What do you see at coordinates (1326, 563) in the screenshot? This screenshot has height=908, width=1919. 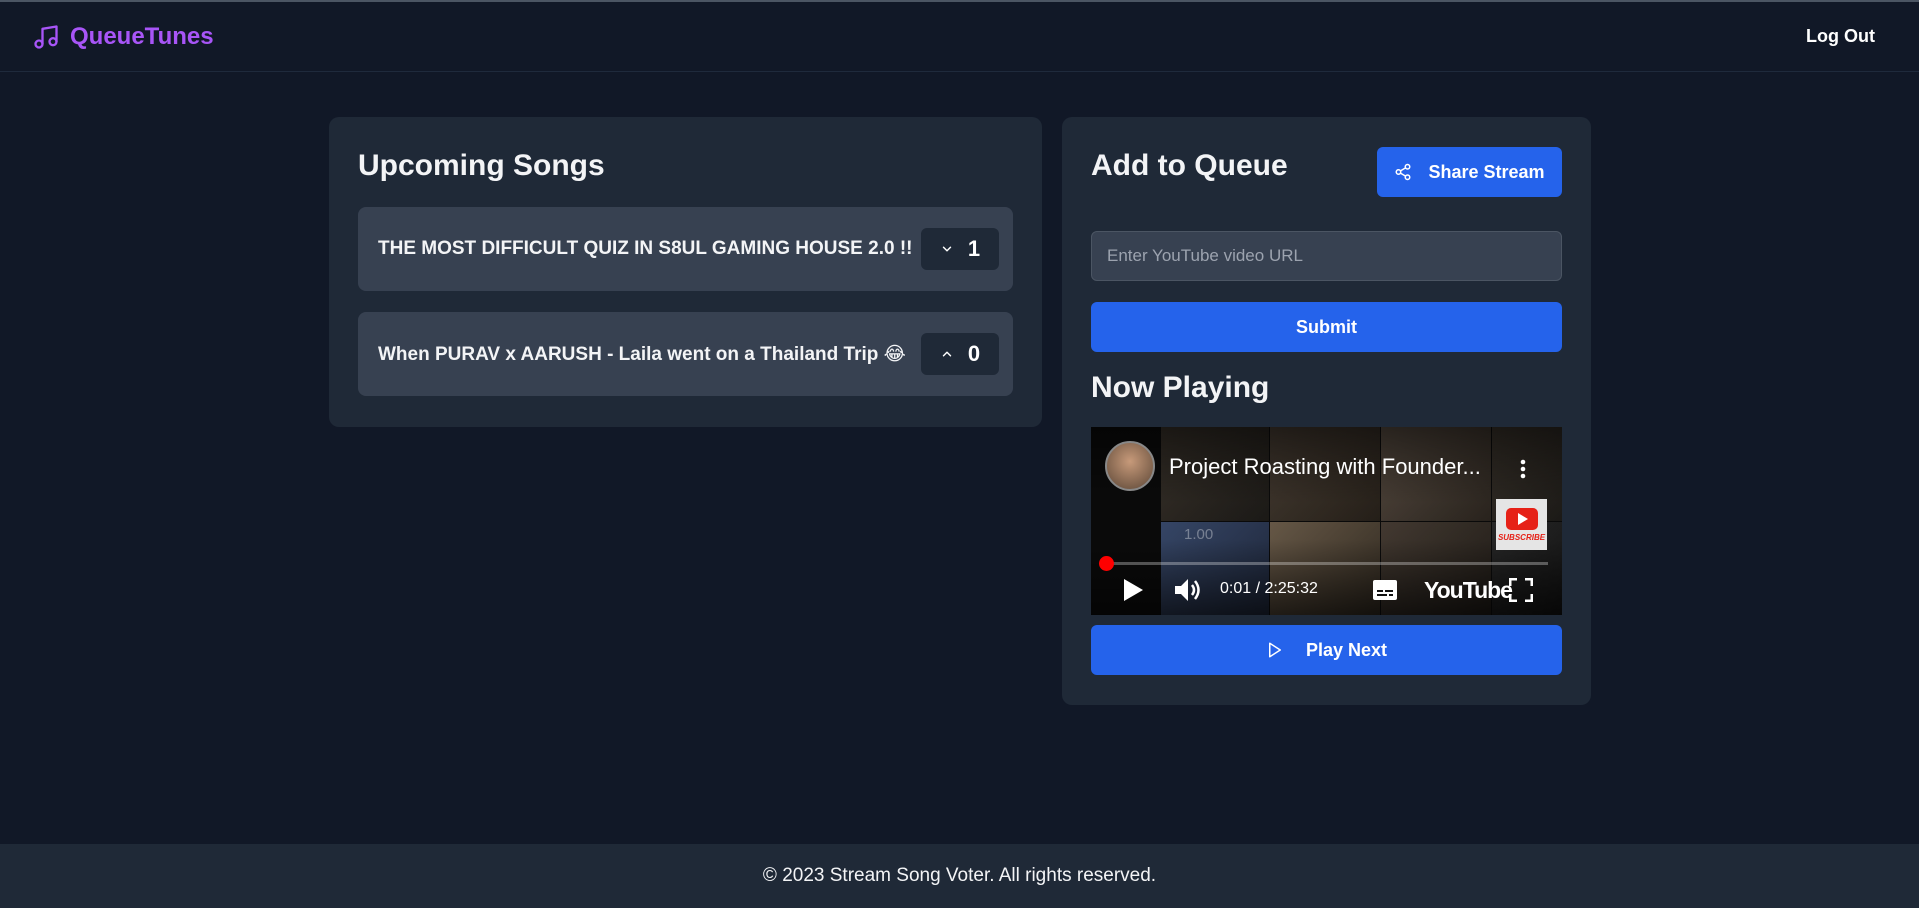 I see `progress-bar` at bounding box center [1326, 563].